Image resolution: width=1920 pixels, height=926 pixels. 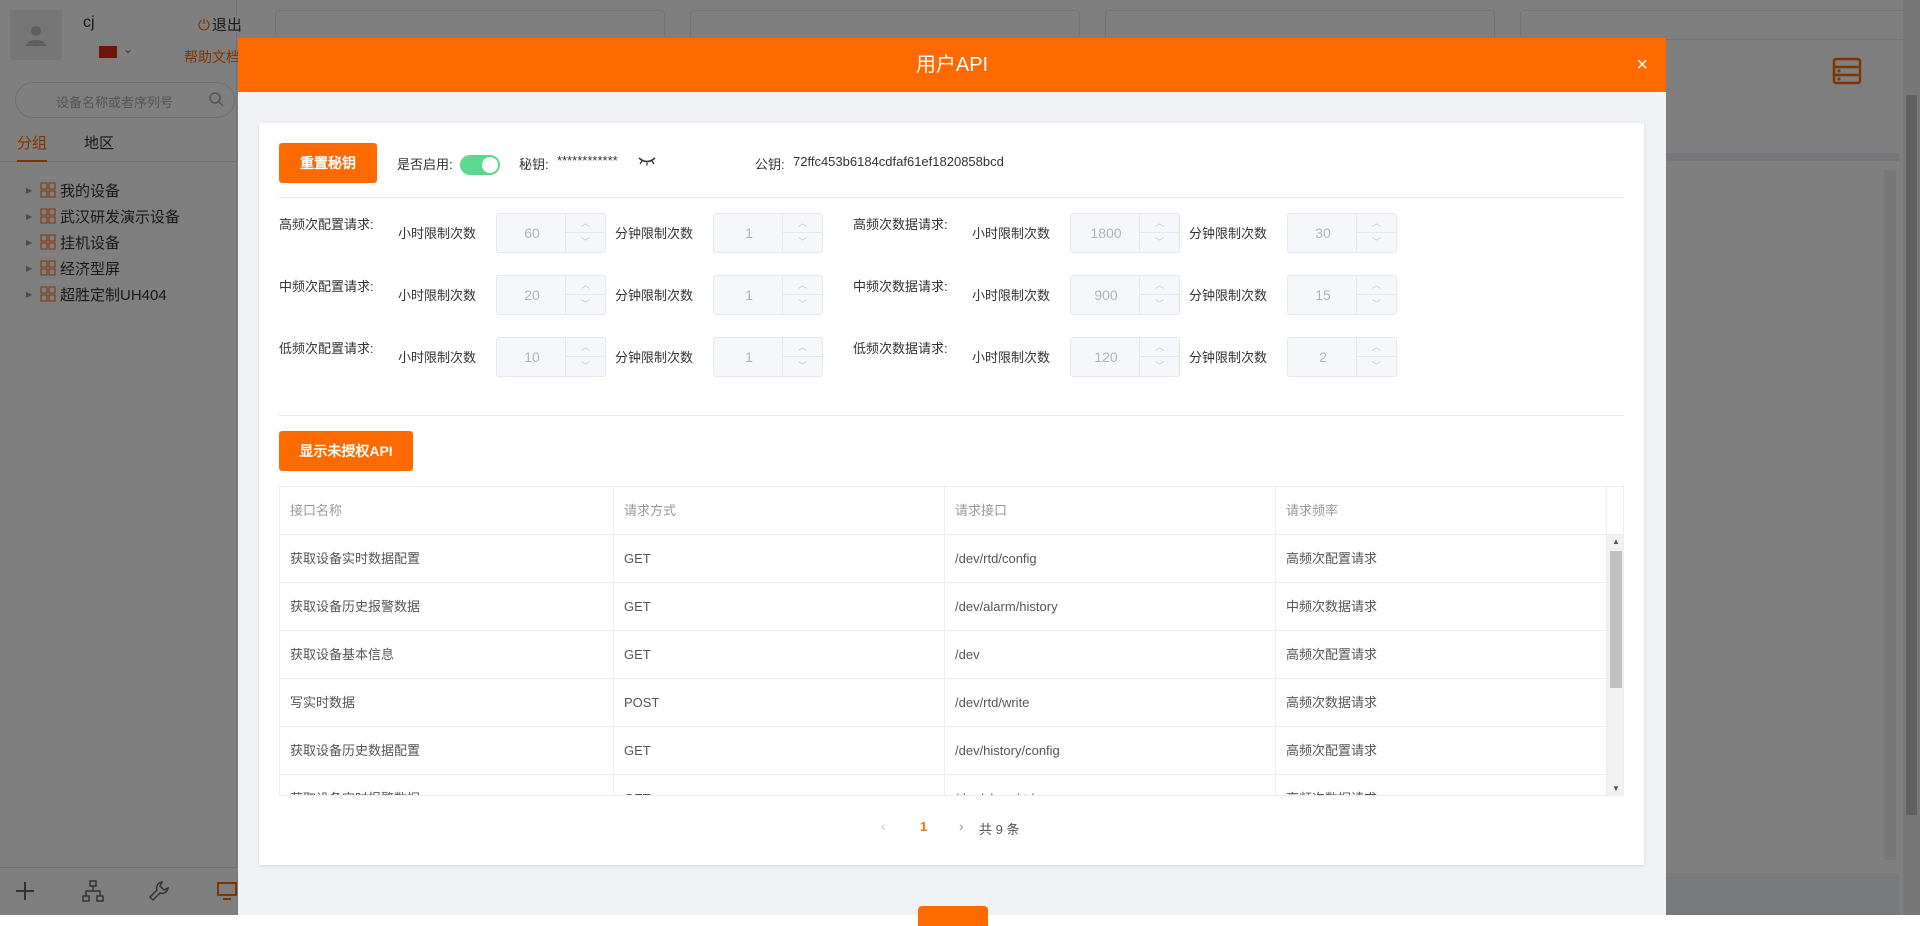 What do you see at coordinates (480, 165) in the screenshot?
I see `enable-toggle` at bounding box center [480, 165].